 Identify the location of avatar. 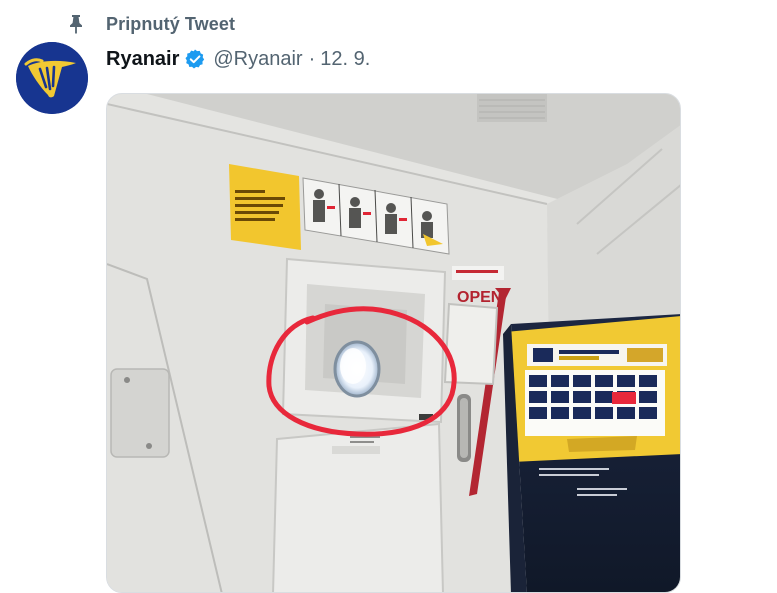
(52, 78).